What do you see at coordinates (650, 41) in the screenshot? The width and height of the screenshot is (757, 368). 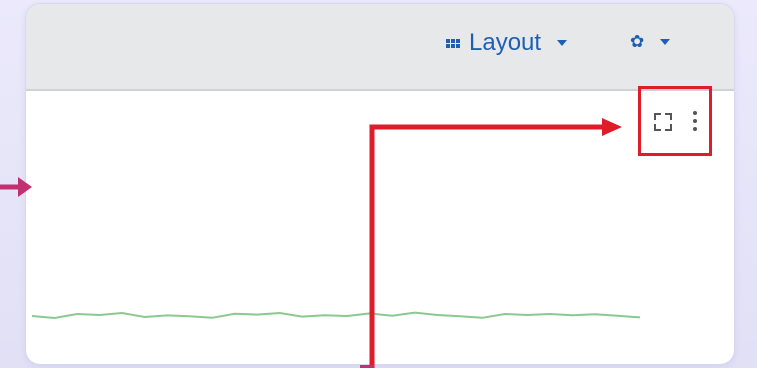 I see `settings-dropdown-button: ✿` at bounding box center [650, 41].